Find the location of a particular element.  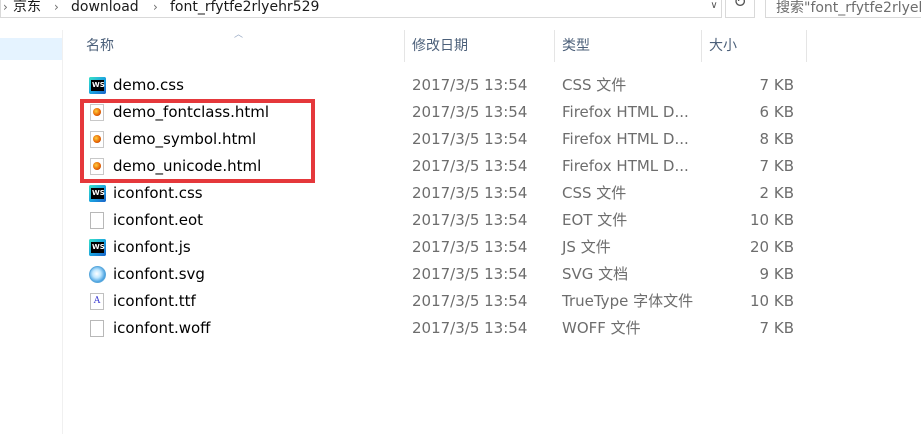

file-type: WOFF 文件 is located at coordinates (601, 328).